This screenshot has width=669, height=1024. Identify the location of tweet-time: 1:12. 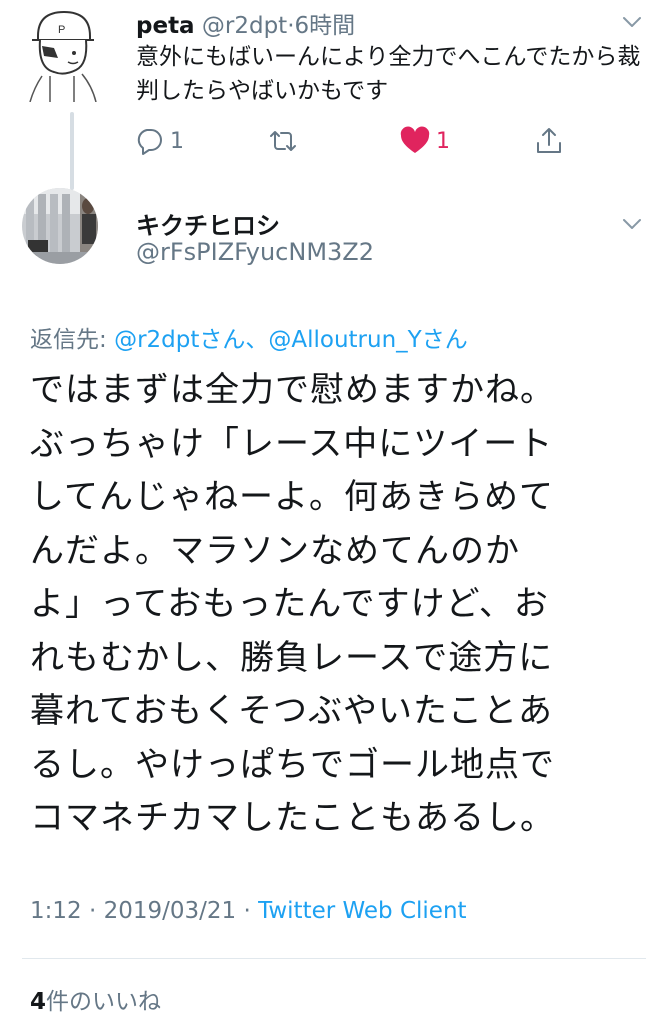
(56, 911).